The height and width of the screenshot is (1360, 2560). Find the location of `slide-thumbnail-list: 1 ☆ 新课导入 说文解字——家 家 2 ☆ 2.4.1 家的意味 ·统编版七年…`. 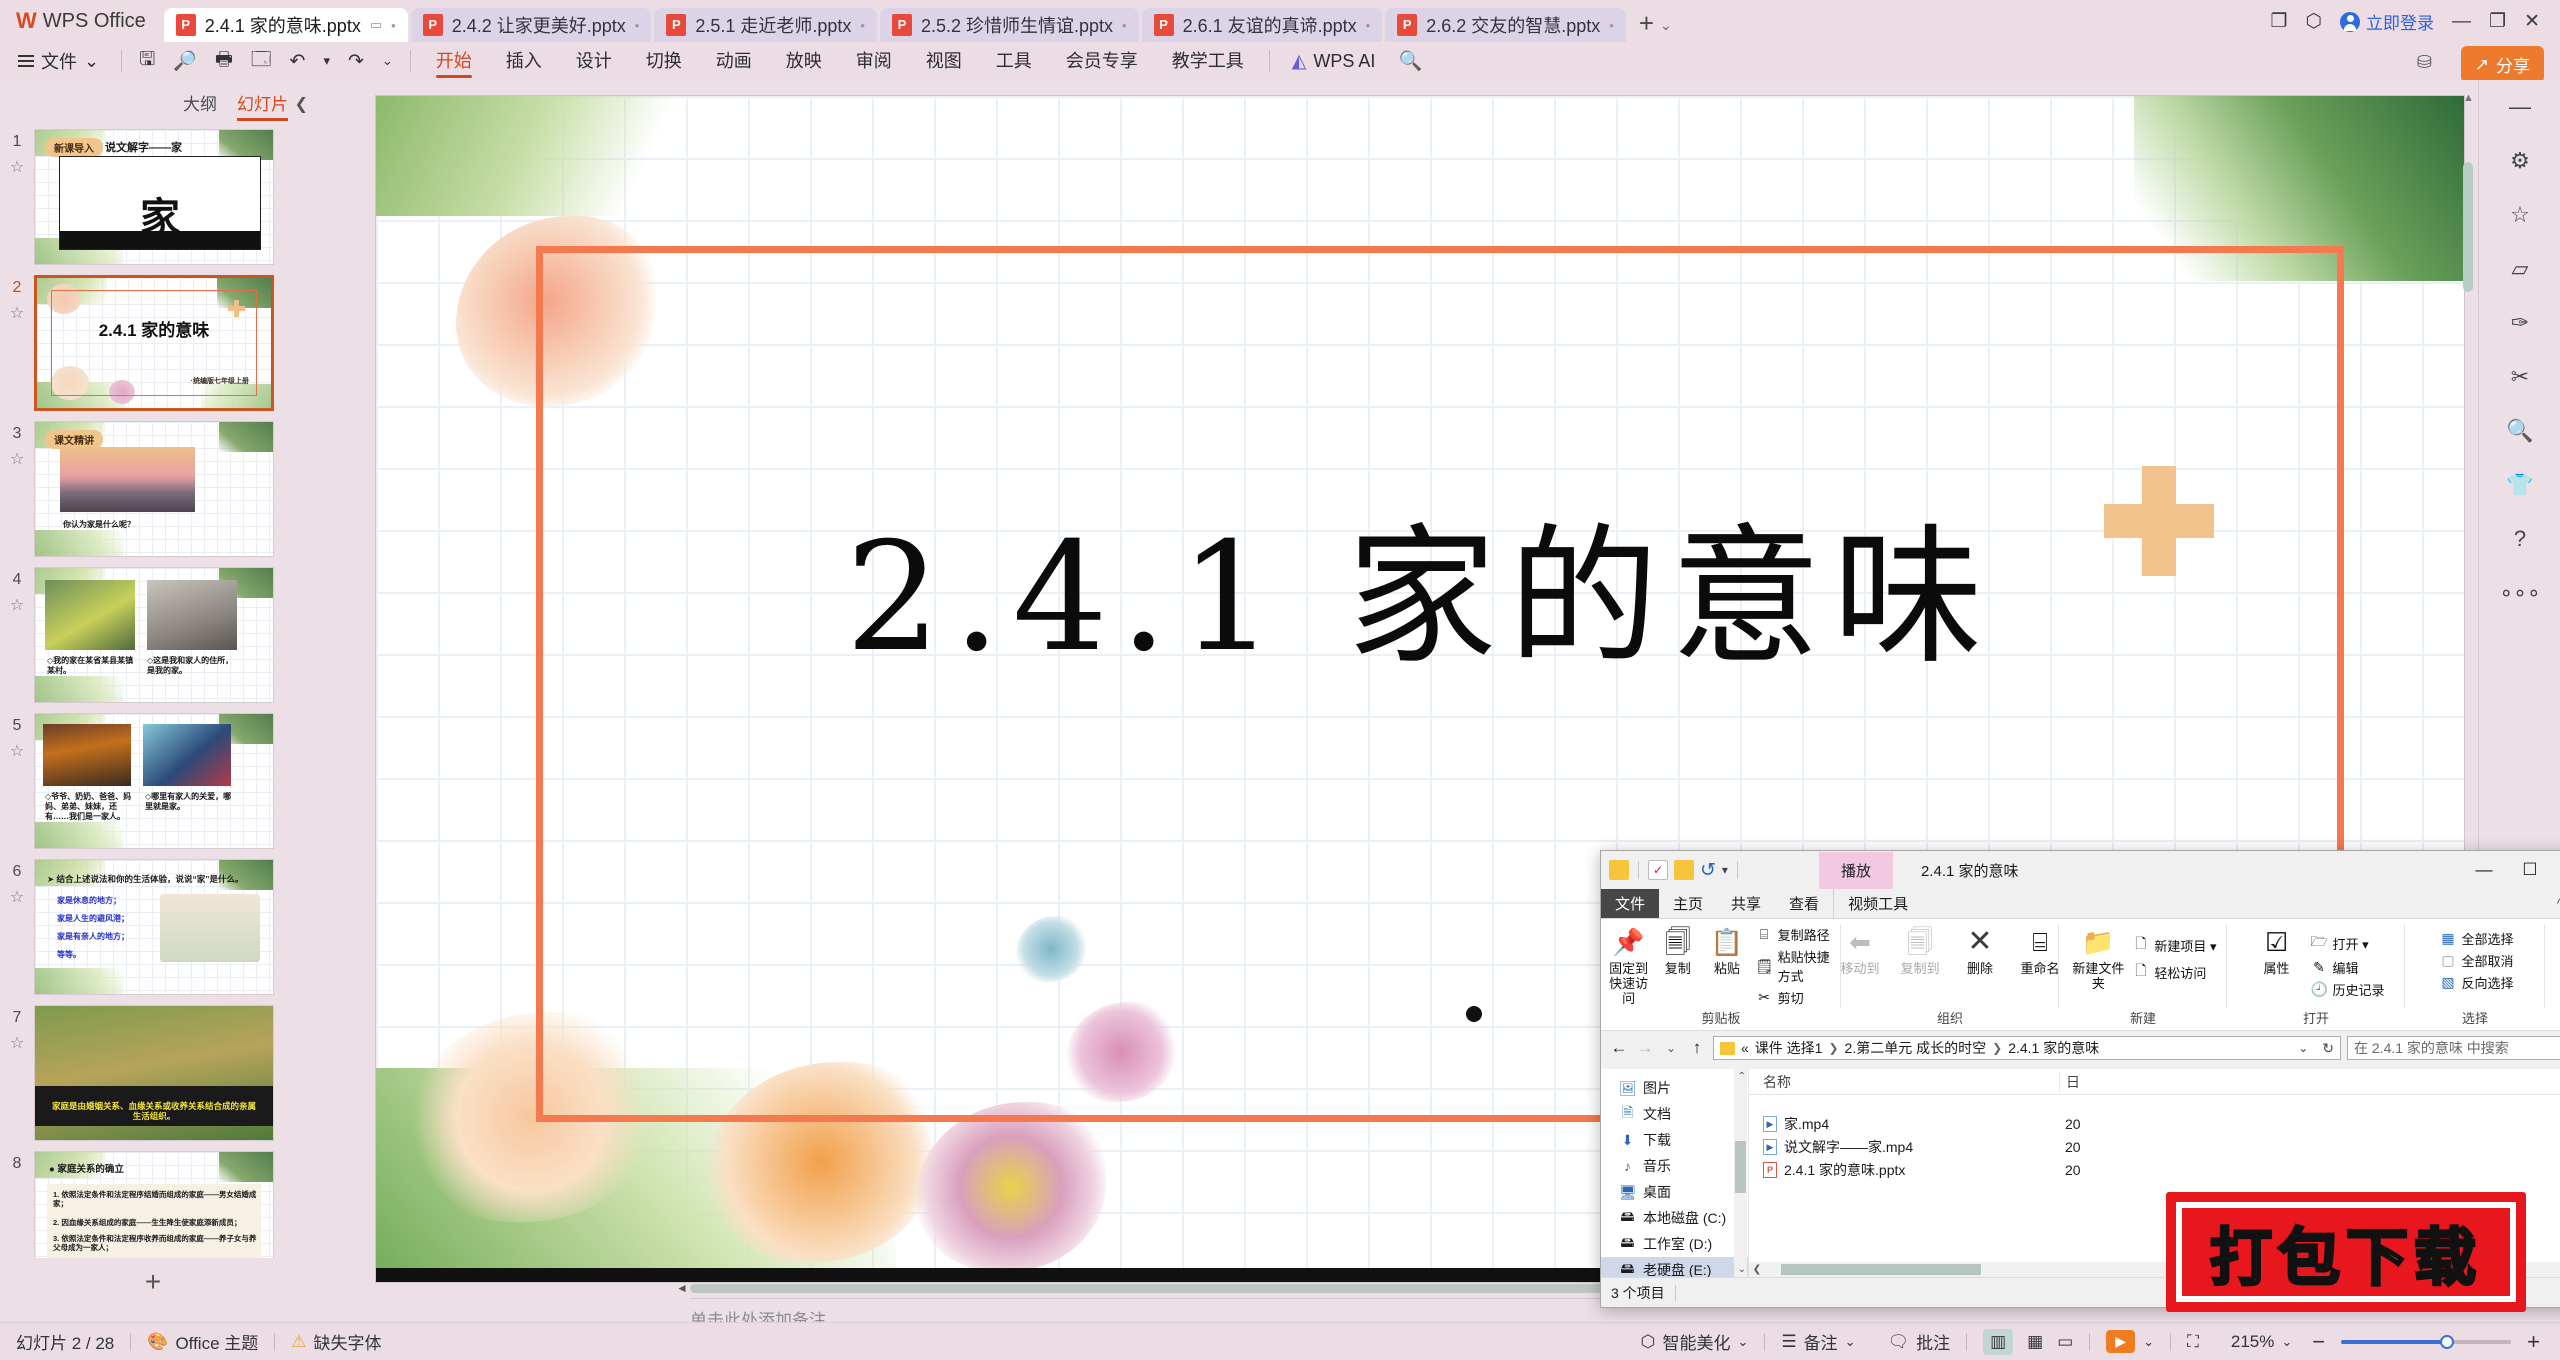

slide-thumbnail-list: 1 ☆ 新课导入 说文解字——家 家 2 ☆ 2.4.1 家的意味 ·统编版七年… is located at coordinates (153, 691).